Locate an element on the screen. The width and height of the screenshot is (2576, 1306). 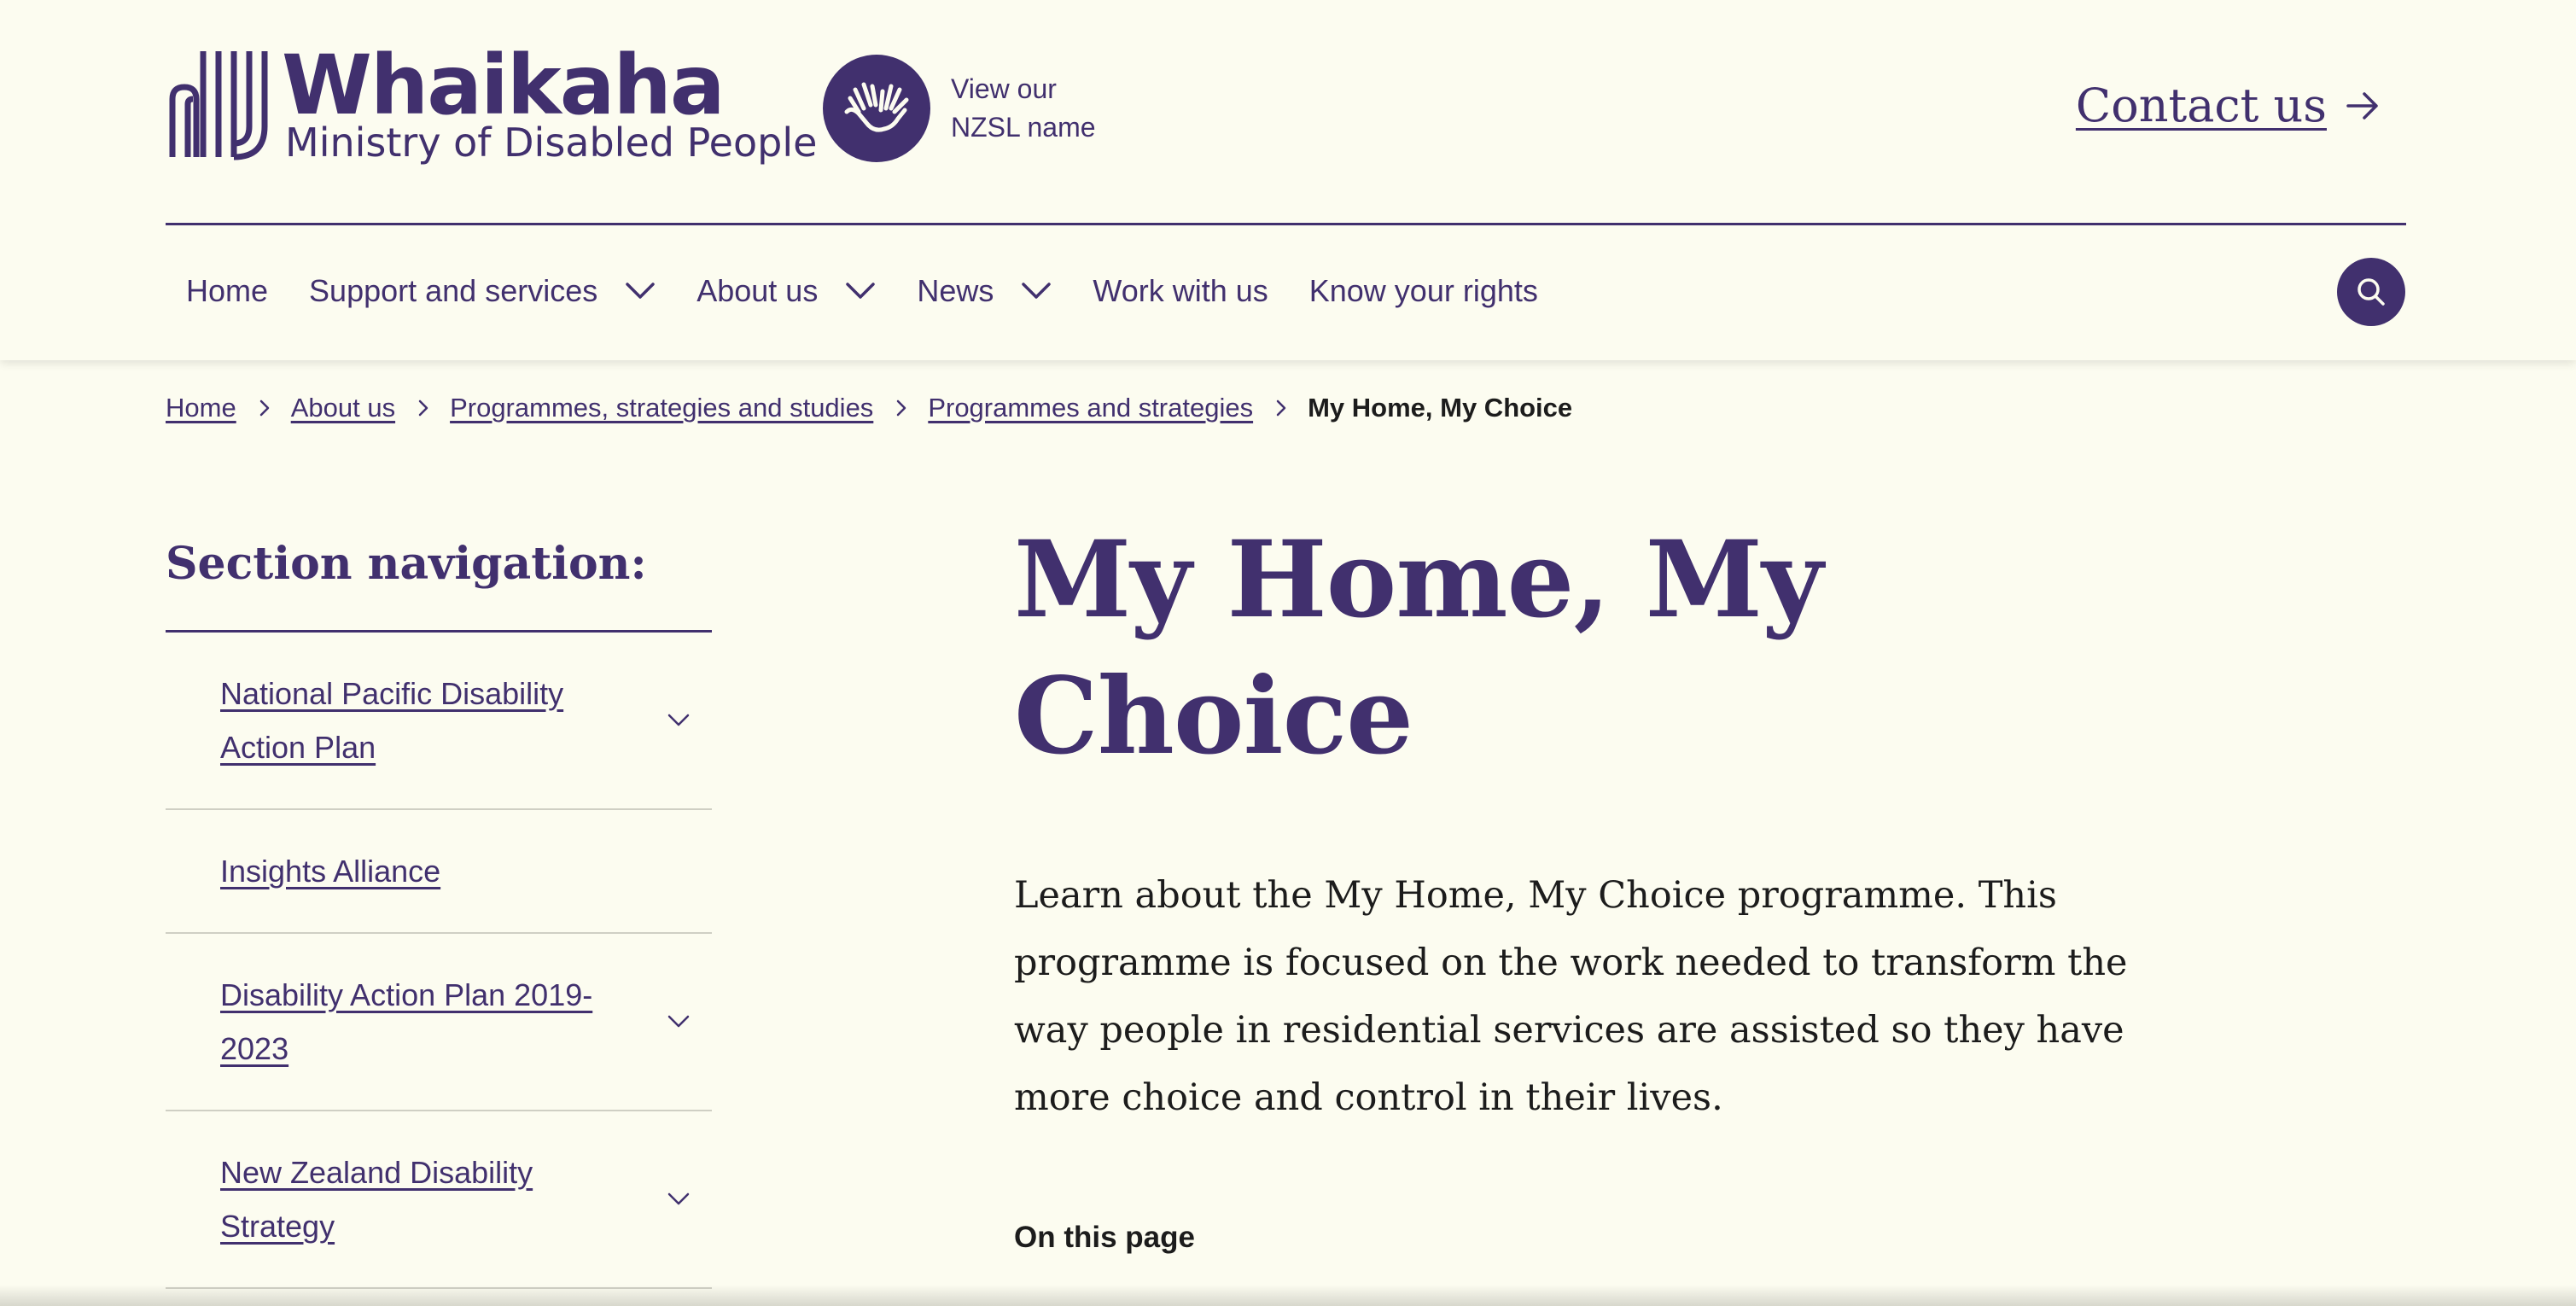
section-nav-item: Disability Action Plan 2019-2023 is located at coordinates (439, 1022).